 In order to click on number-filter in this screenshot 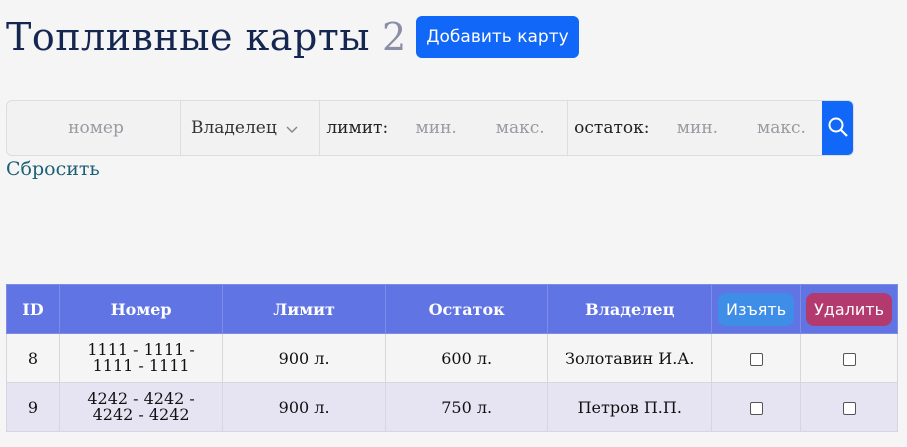, I will do `click(96, 128)`.